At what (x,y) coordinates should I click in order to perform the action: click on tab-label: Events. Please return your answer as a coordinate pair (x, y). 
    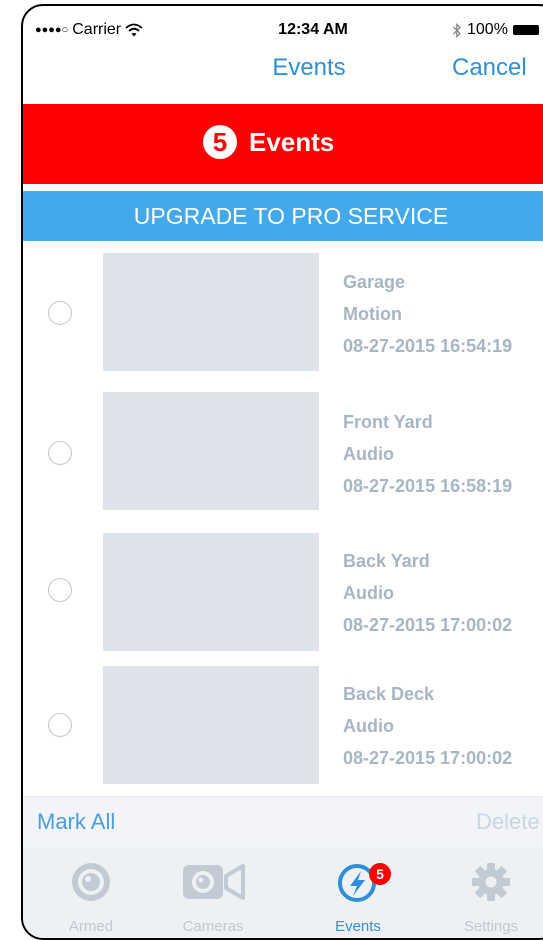
    Looking at the image, I should click on (358, 926).